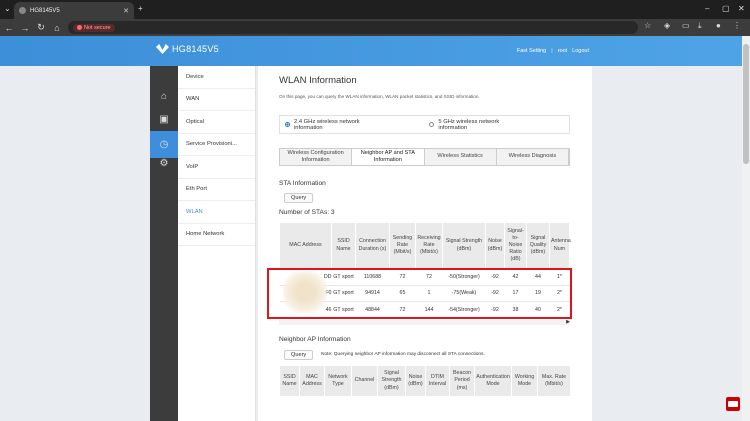  Describe the element at coordinates (353, 27) in the screenshot. I see `url-field: Not secure` at that location.